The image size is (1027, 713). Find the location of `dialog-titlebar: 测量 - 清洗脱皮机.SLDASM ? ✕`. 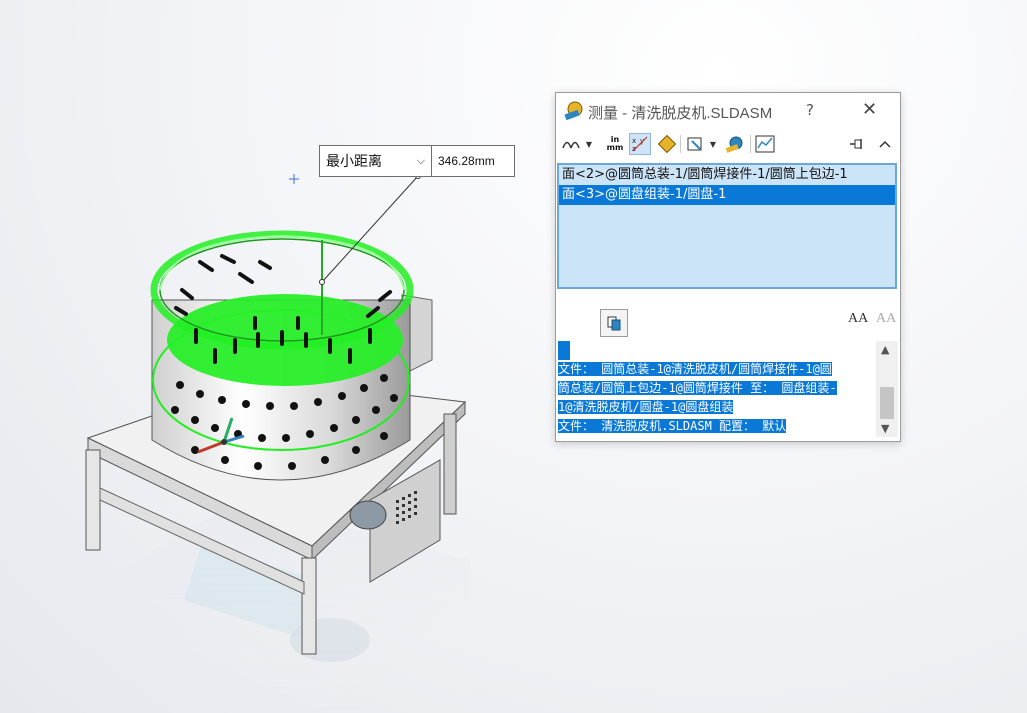

dialog-titlebar: 测量 - 清洗脱皮机.SLDASM ? ✕ is located at coordinates (728, 111).